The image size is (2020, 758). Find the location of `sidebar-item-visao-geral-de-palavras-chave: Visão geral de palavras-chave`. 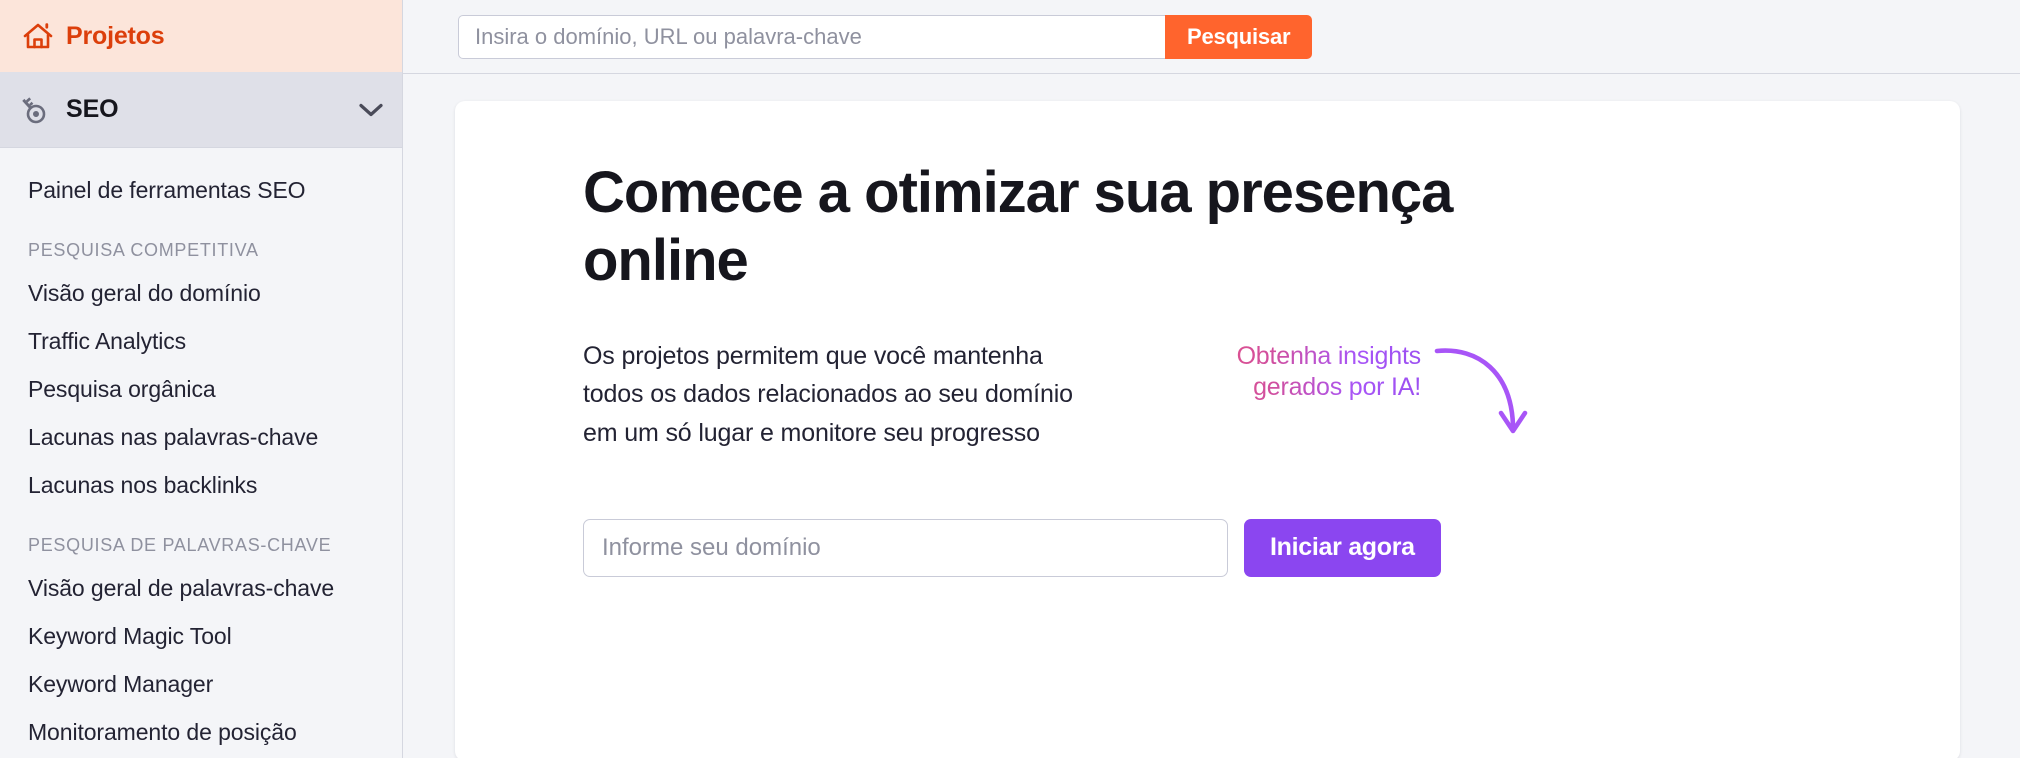

sidebar-item-visao-geral-de-palavras-chave: Visão geral de palavras-chave is located at coordinates (201, 588).